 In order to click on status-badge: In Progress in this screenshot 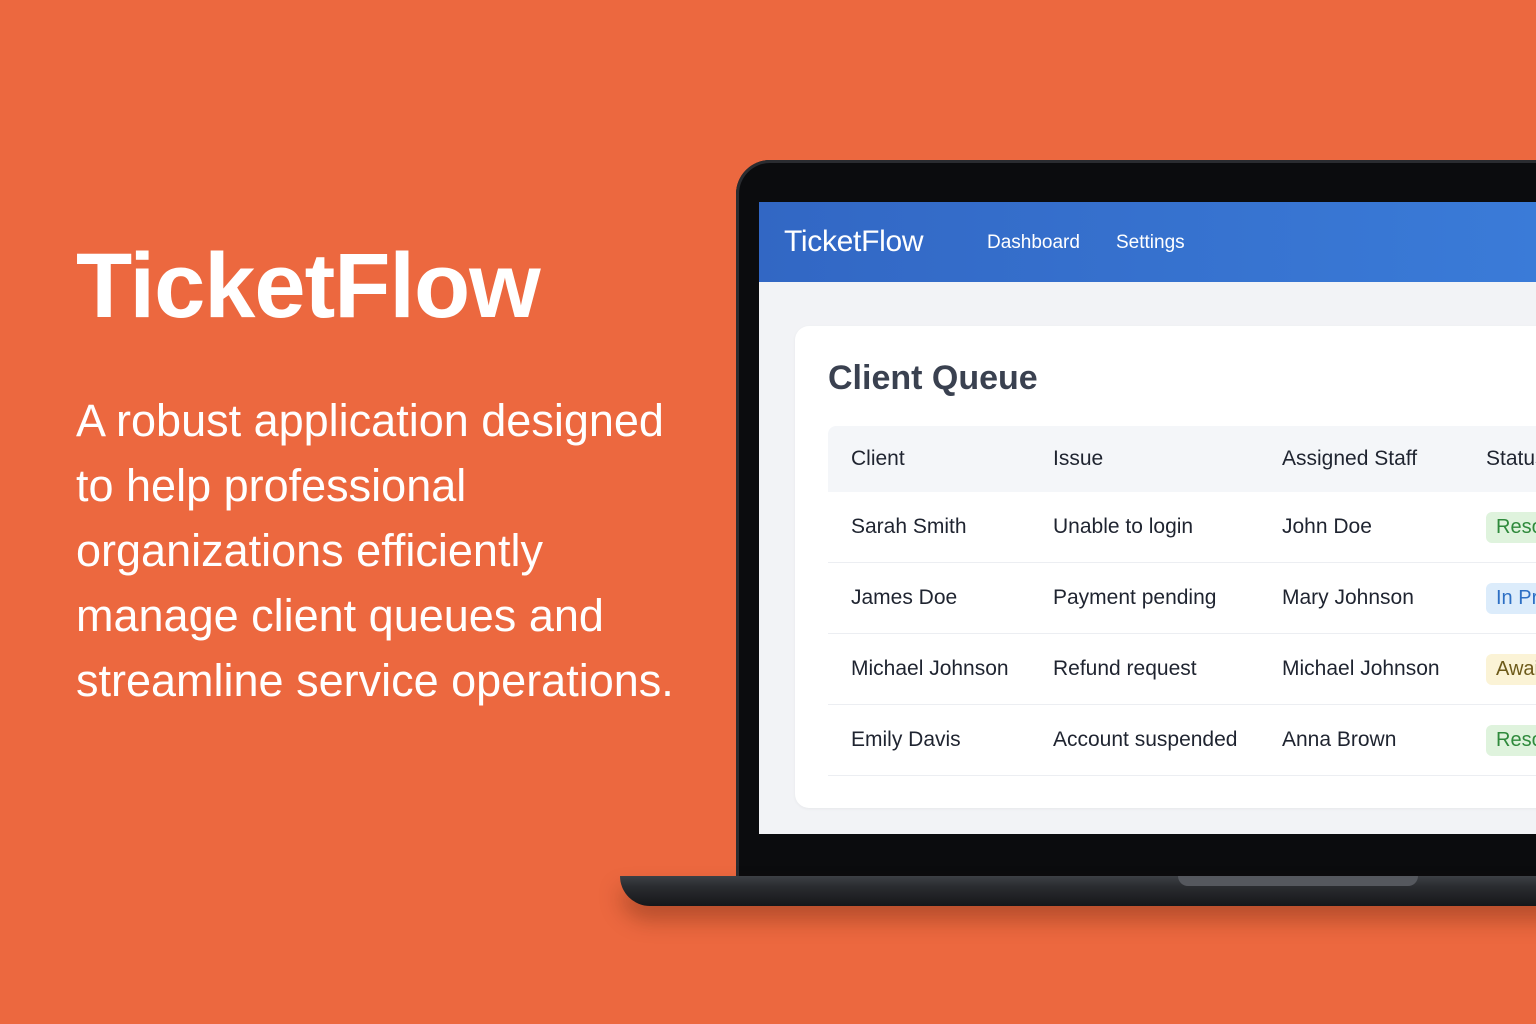, I will do `click(1511, 598)`.